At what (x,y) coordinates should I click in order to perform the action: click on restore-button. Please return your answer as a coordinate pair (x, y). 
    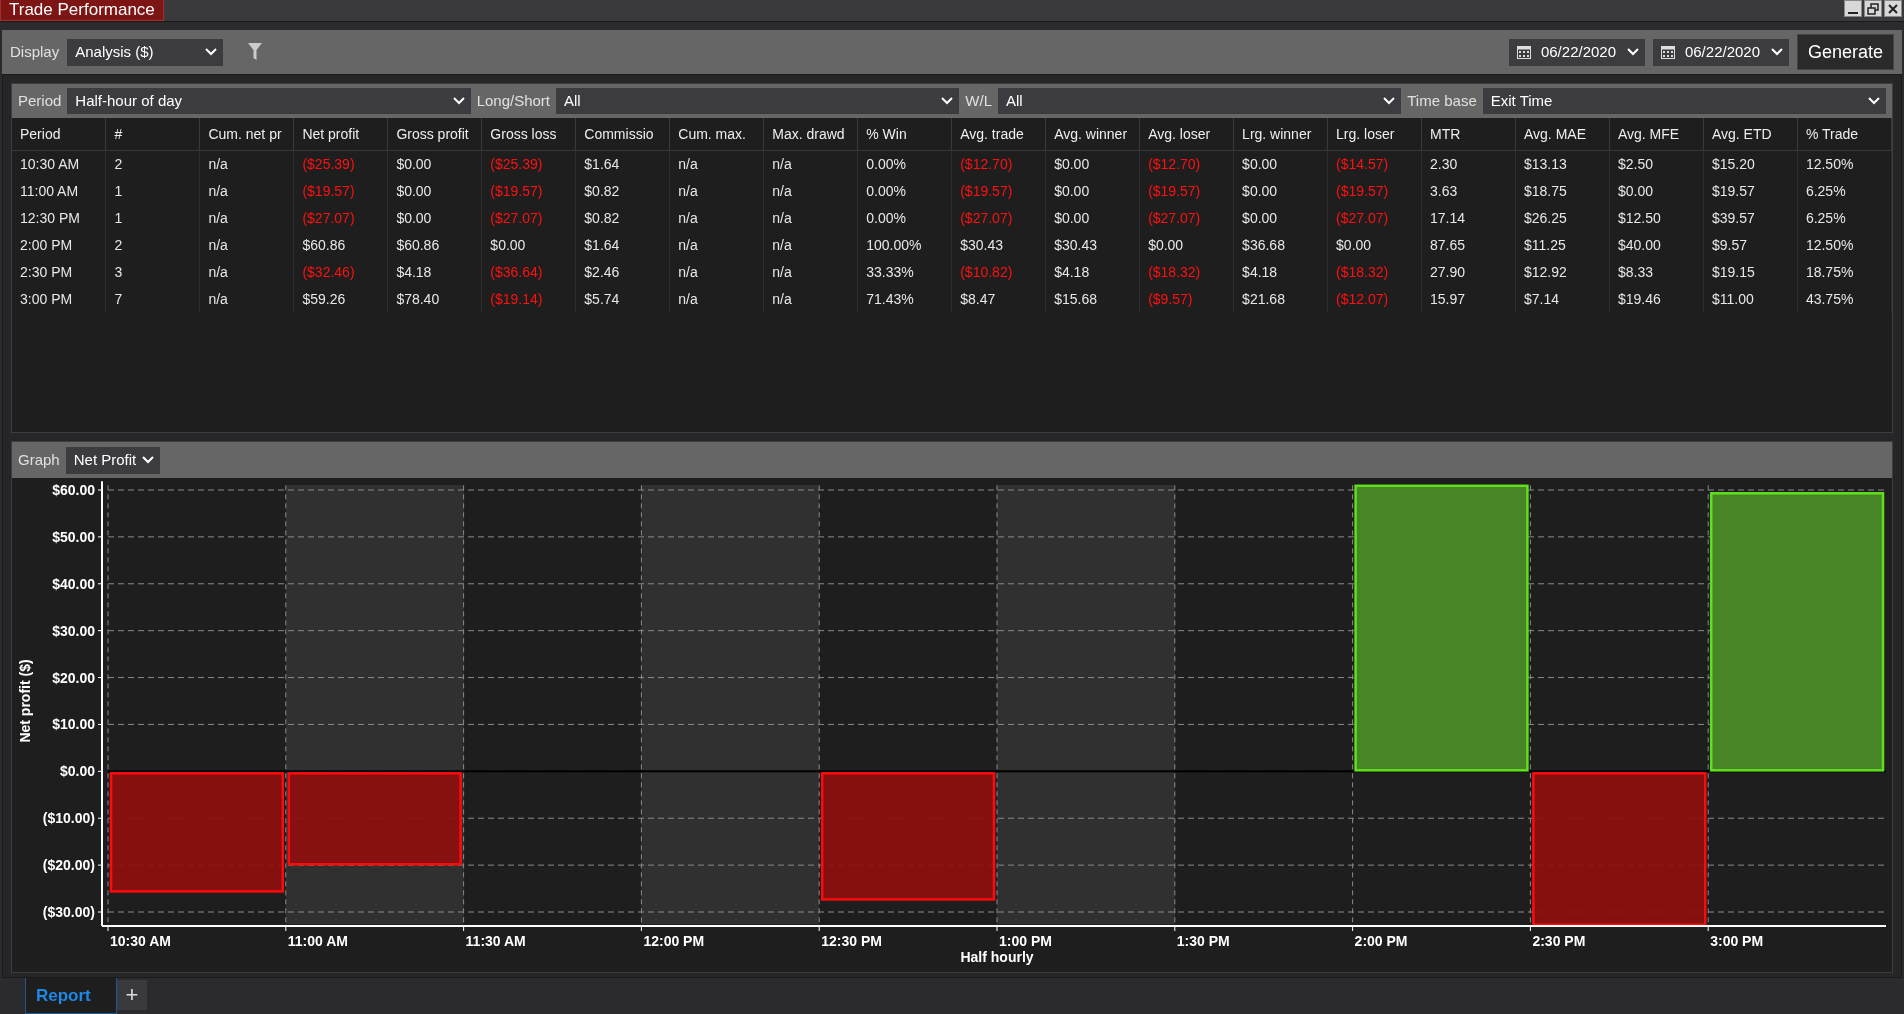
    Looking at the image, I should click on (1873, 8).